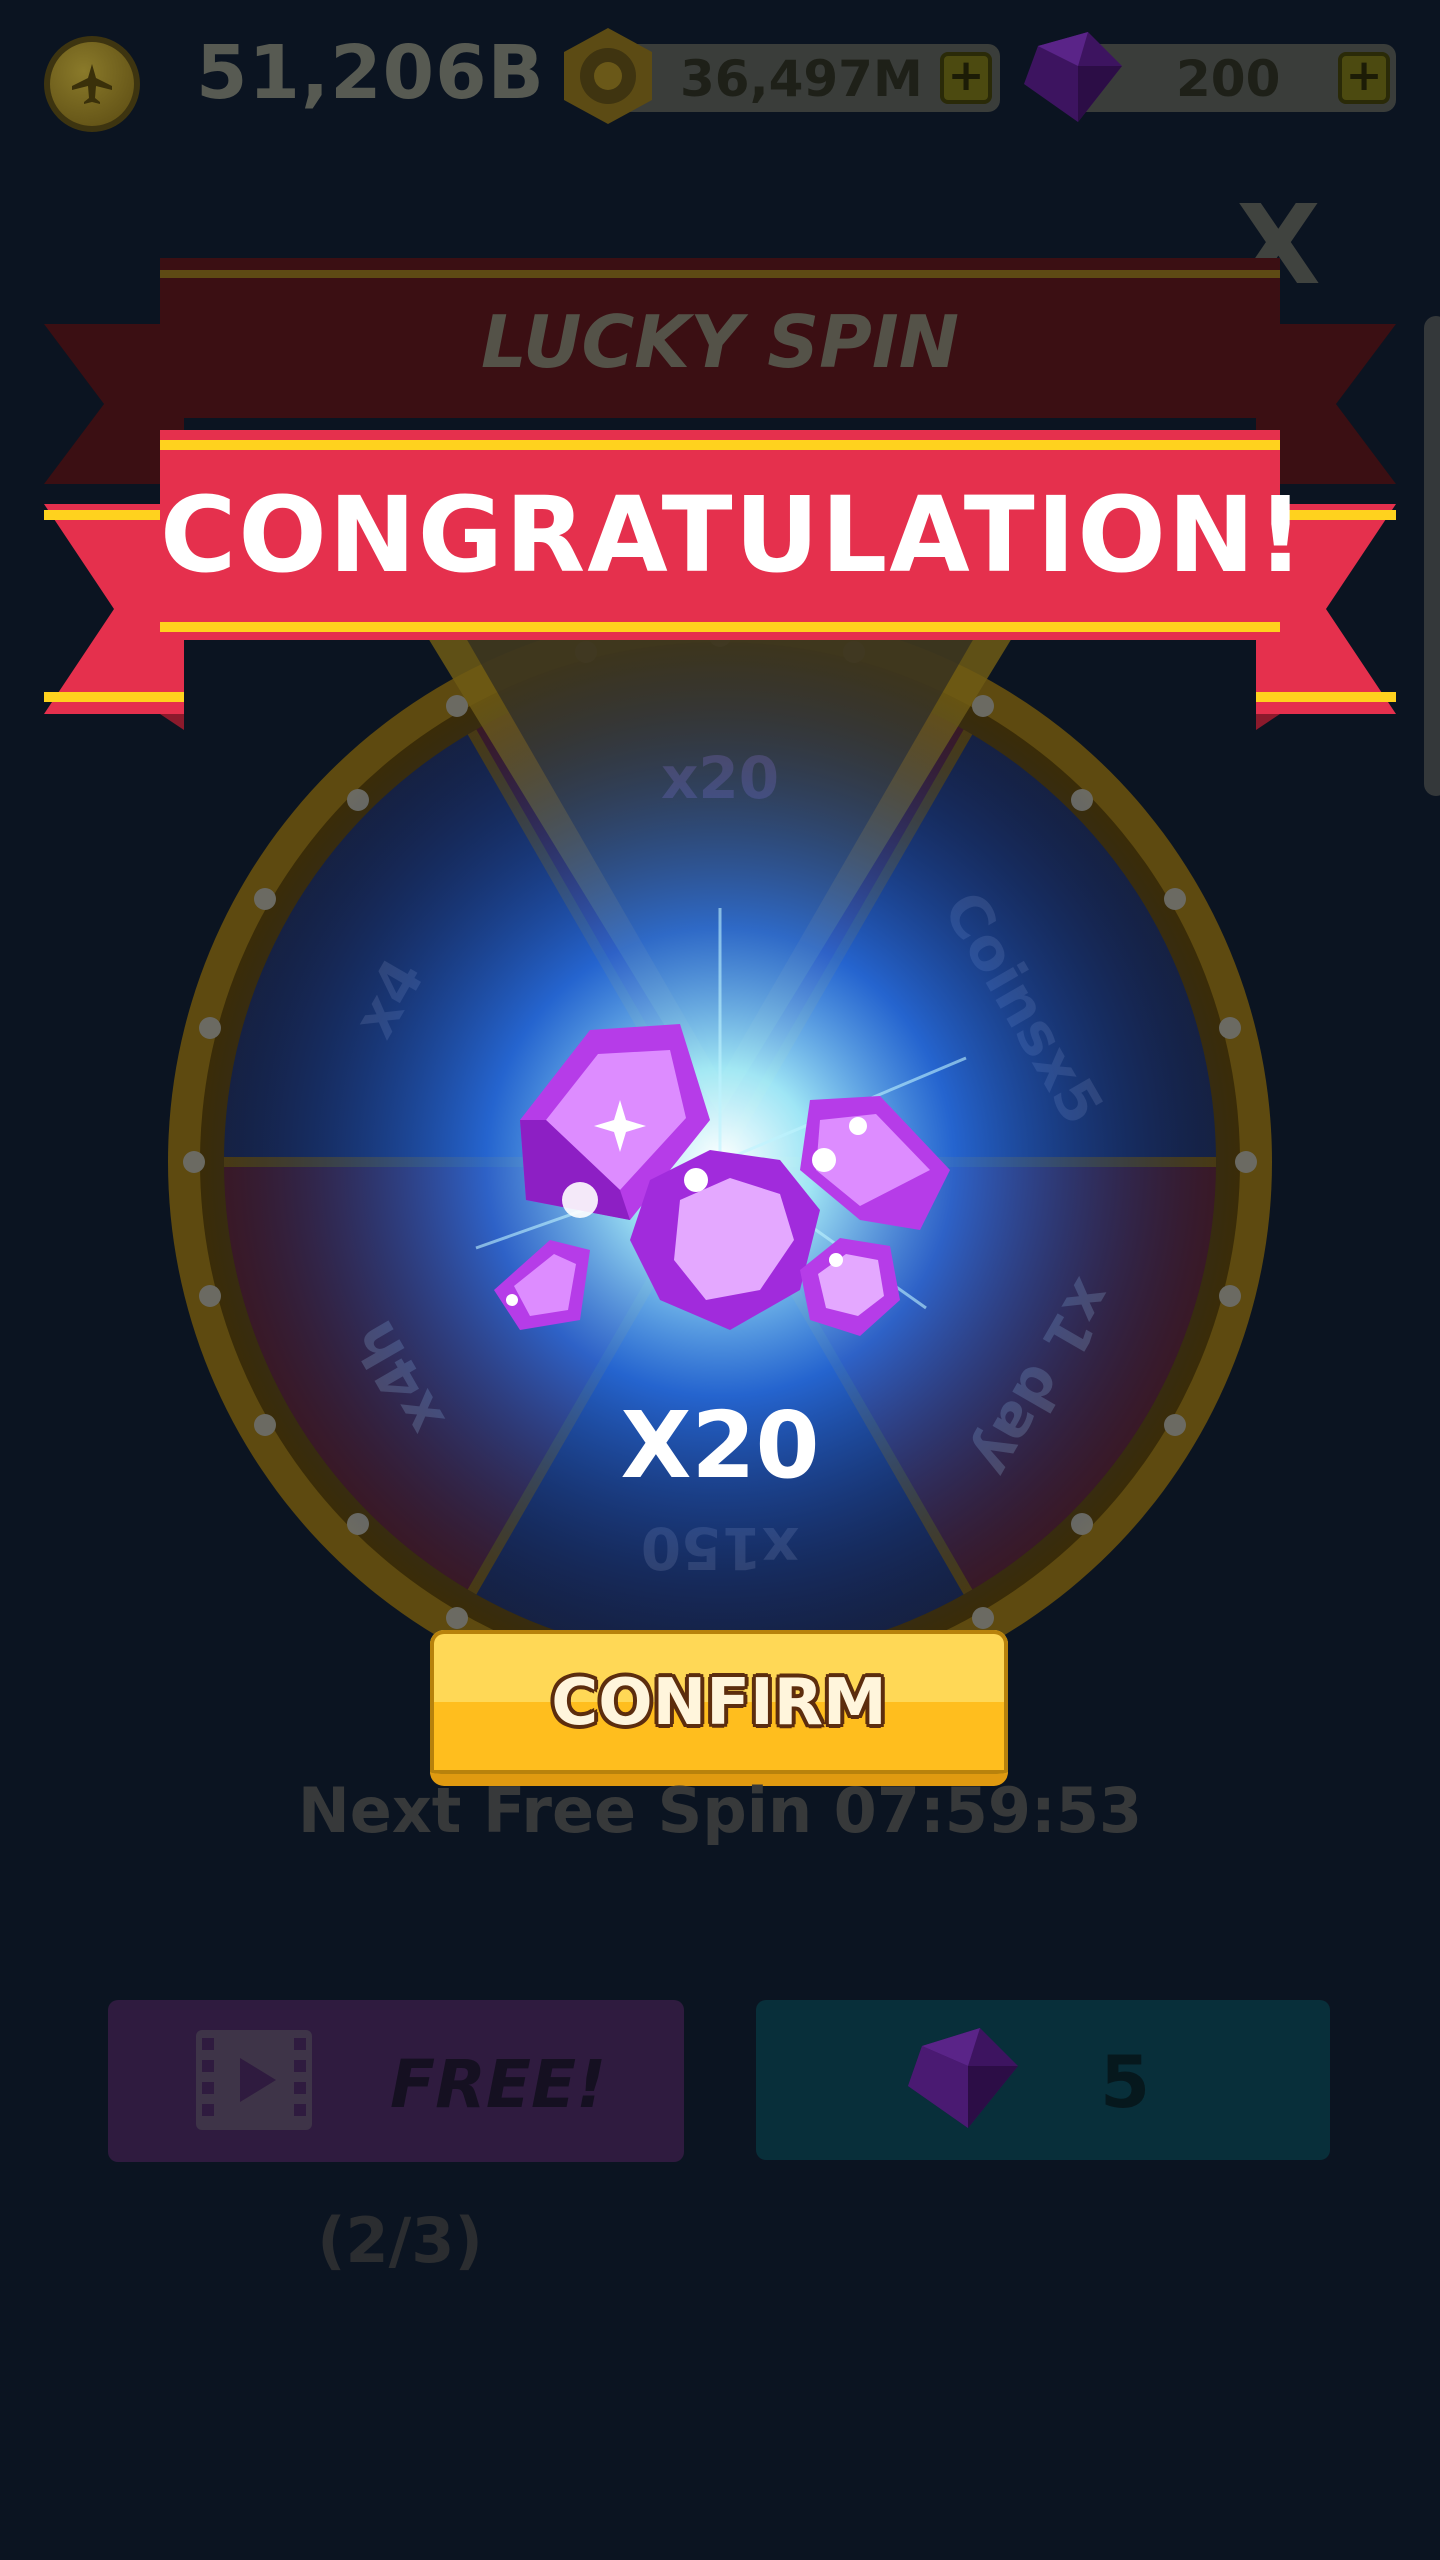  What do you see at coordinates (722, 1180) in the screenshot?
I see `gems-prize-icon` at bounding box center [722, 1180].